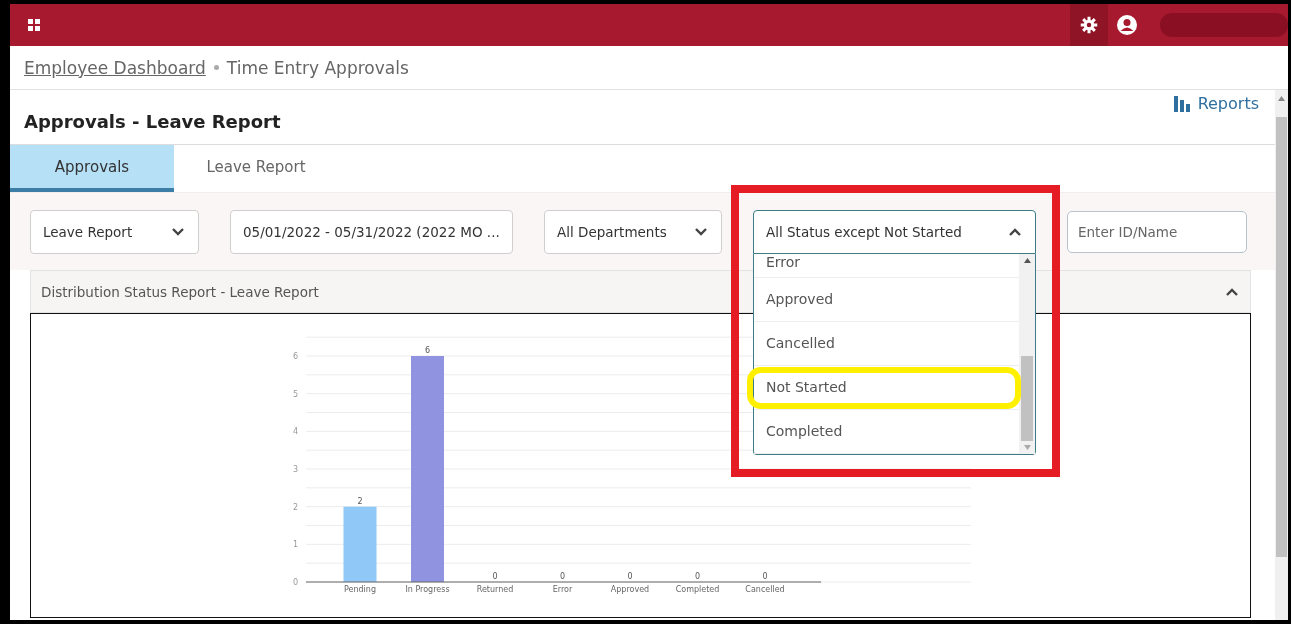  I want to click on settings-icon, so click(1089, 25).